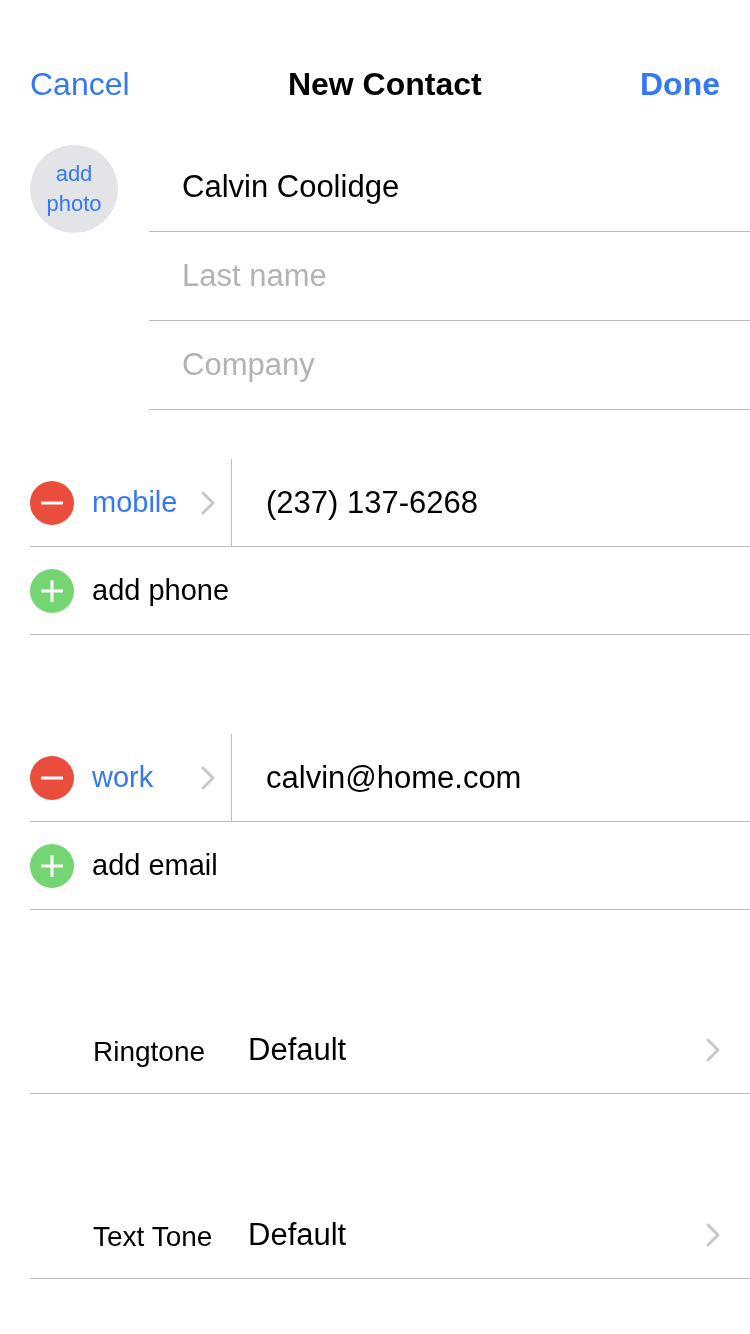 The image size is (750, 1334). I want to click on label-picker: work, so click(162, 777).